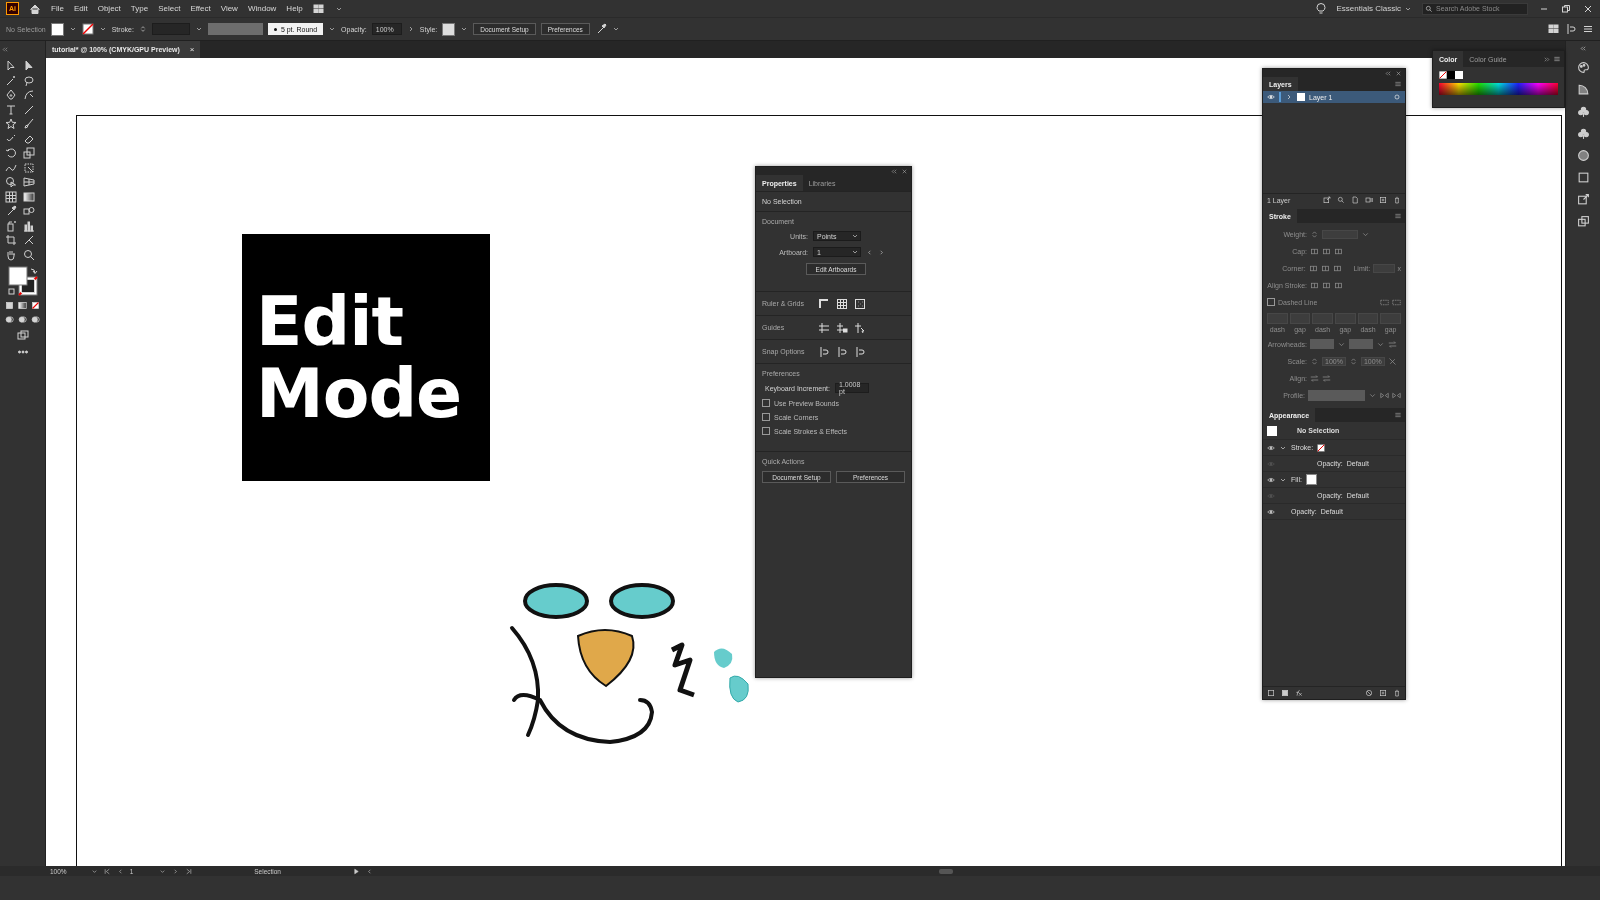 This screenshot has height=900, width=1600. Describe the element at coordinates (1289, 97) in the screenshot. I see `chevron-right-icon` at that location.